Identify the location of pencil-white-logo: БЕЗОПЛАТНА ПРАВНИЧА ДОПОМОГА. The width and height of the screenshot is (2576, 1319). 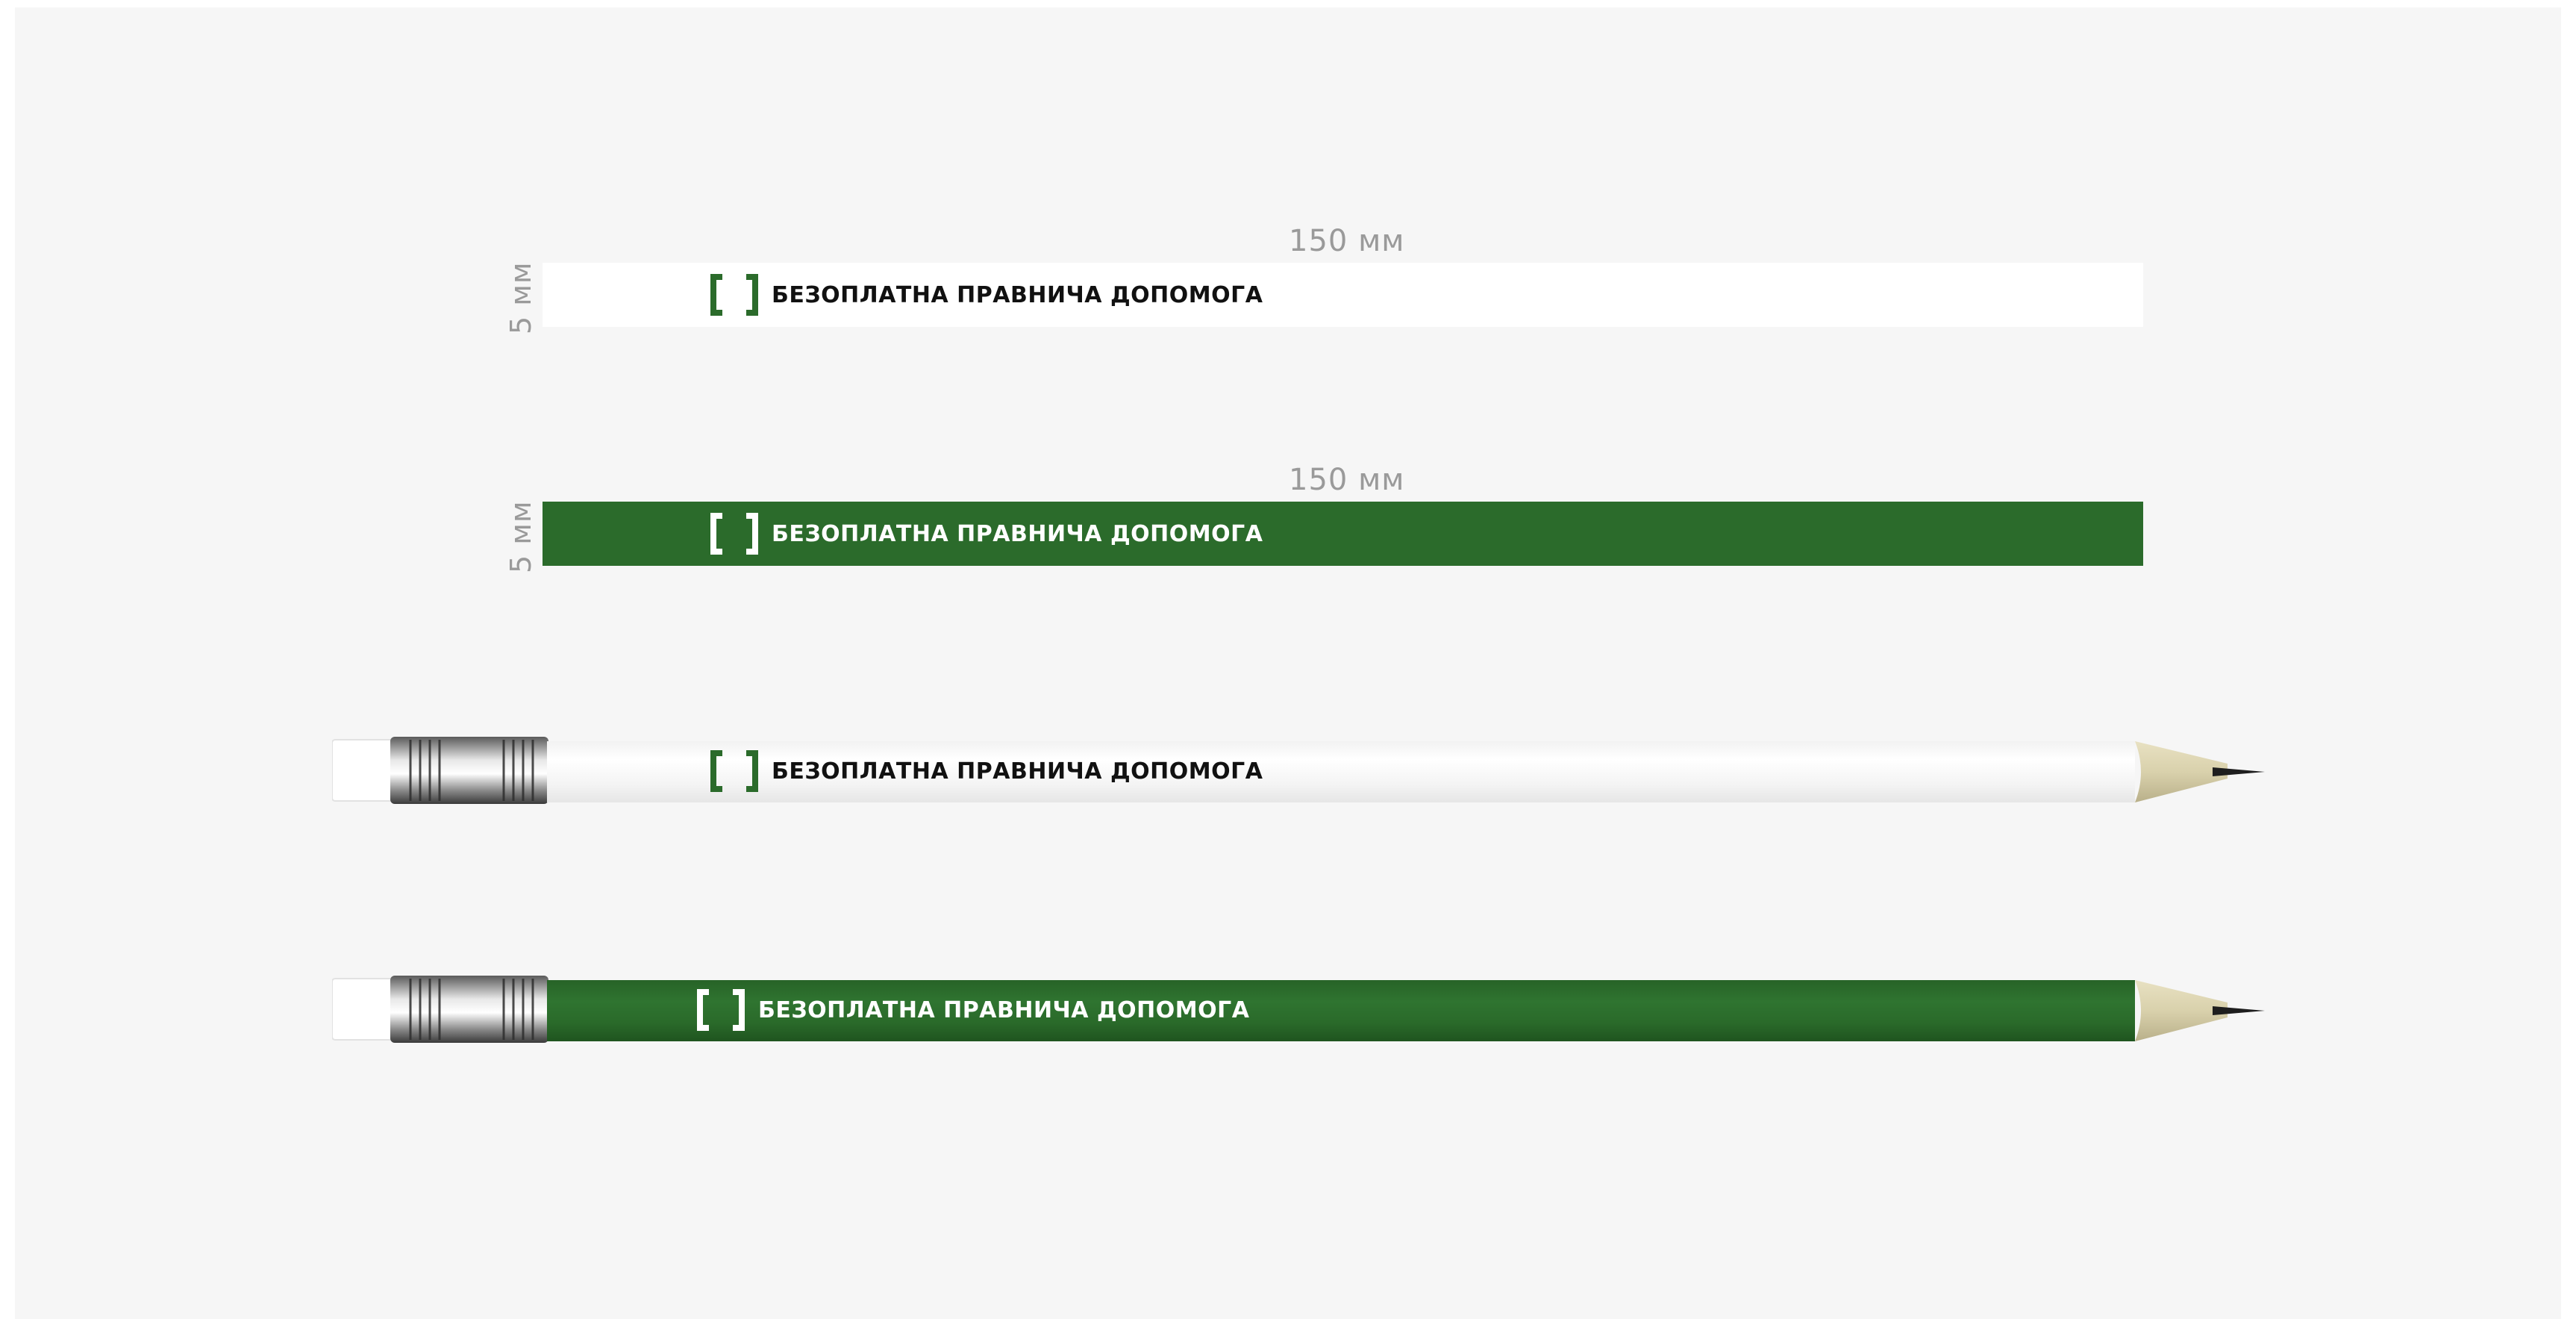
(985, 771).